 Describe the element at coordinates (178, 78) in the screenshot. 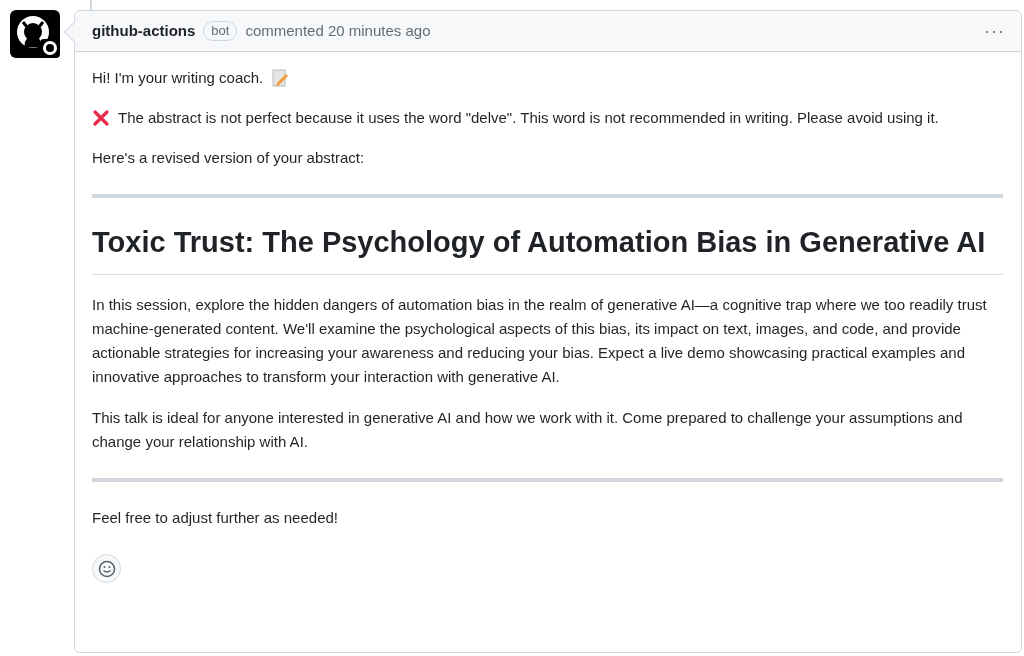

I see `paragraph: Hi! I'm your writing coach.` at that location.